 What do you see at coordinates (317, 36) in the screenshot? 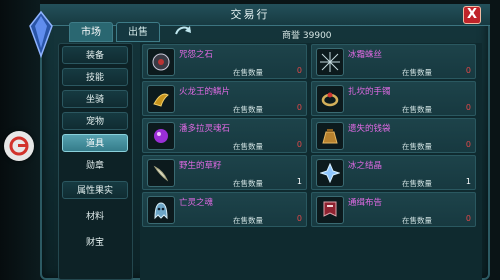
I see `currency-value: 39900` at bounding box center [317, 36].